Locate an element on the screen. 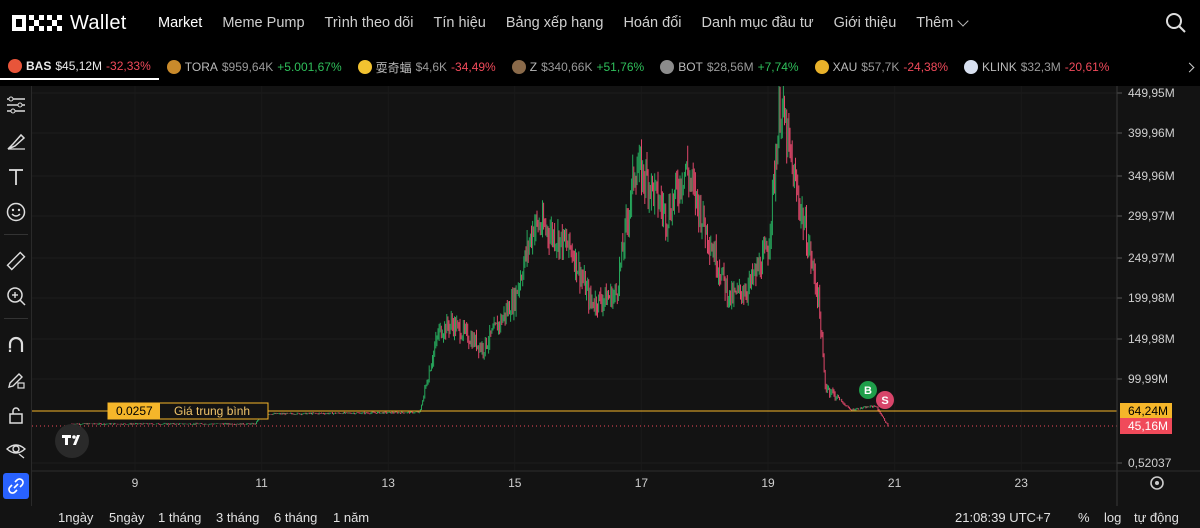 The image size is (1200, 528). token-market-cap: $28,56M is located at coordinates (730, 67).